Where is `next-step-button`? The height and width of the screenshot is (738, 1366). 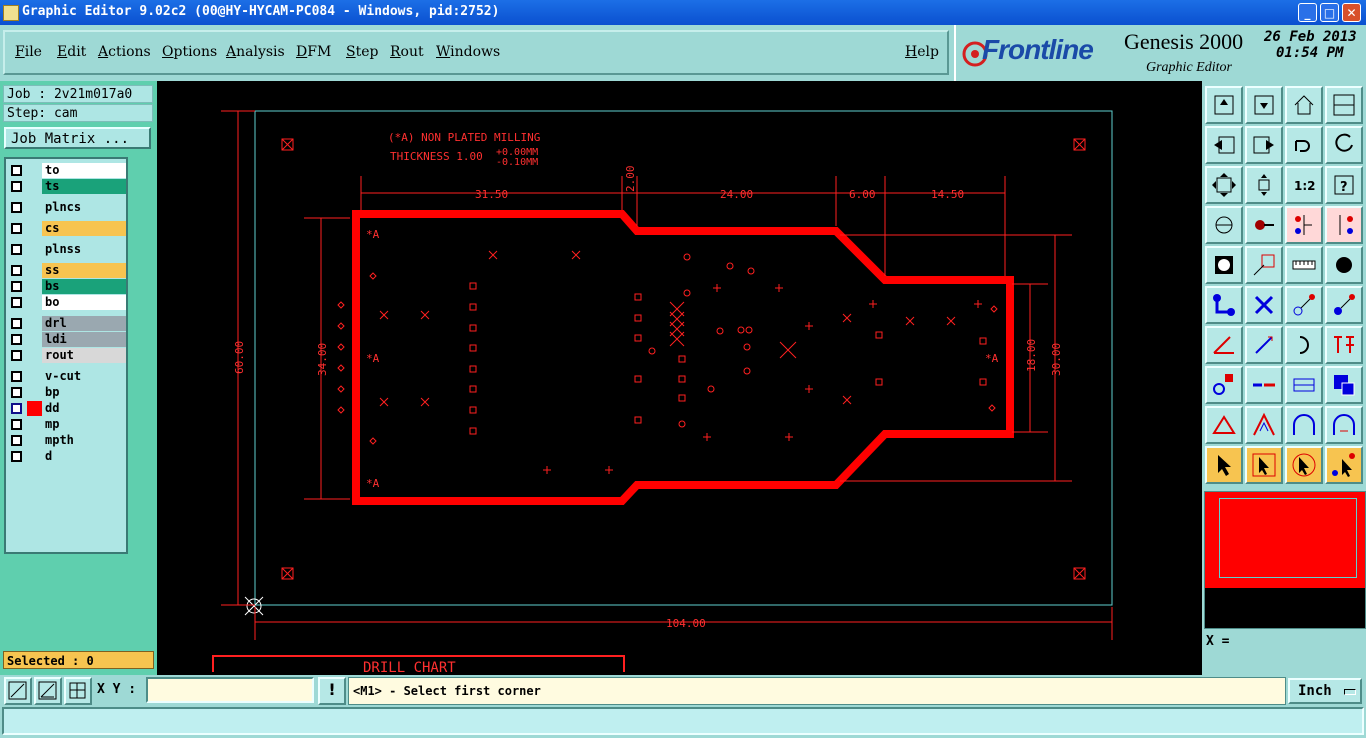 next-step-button is located at coordinates (1264, 145).